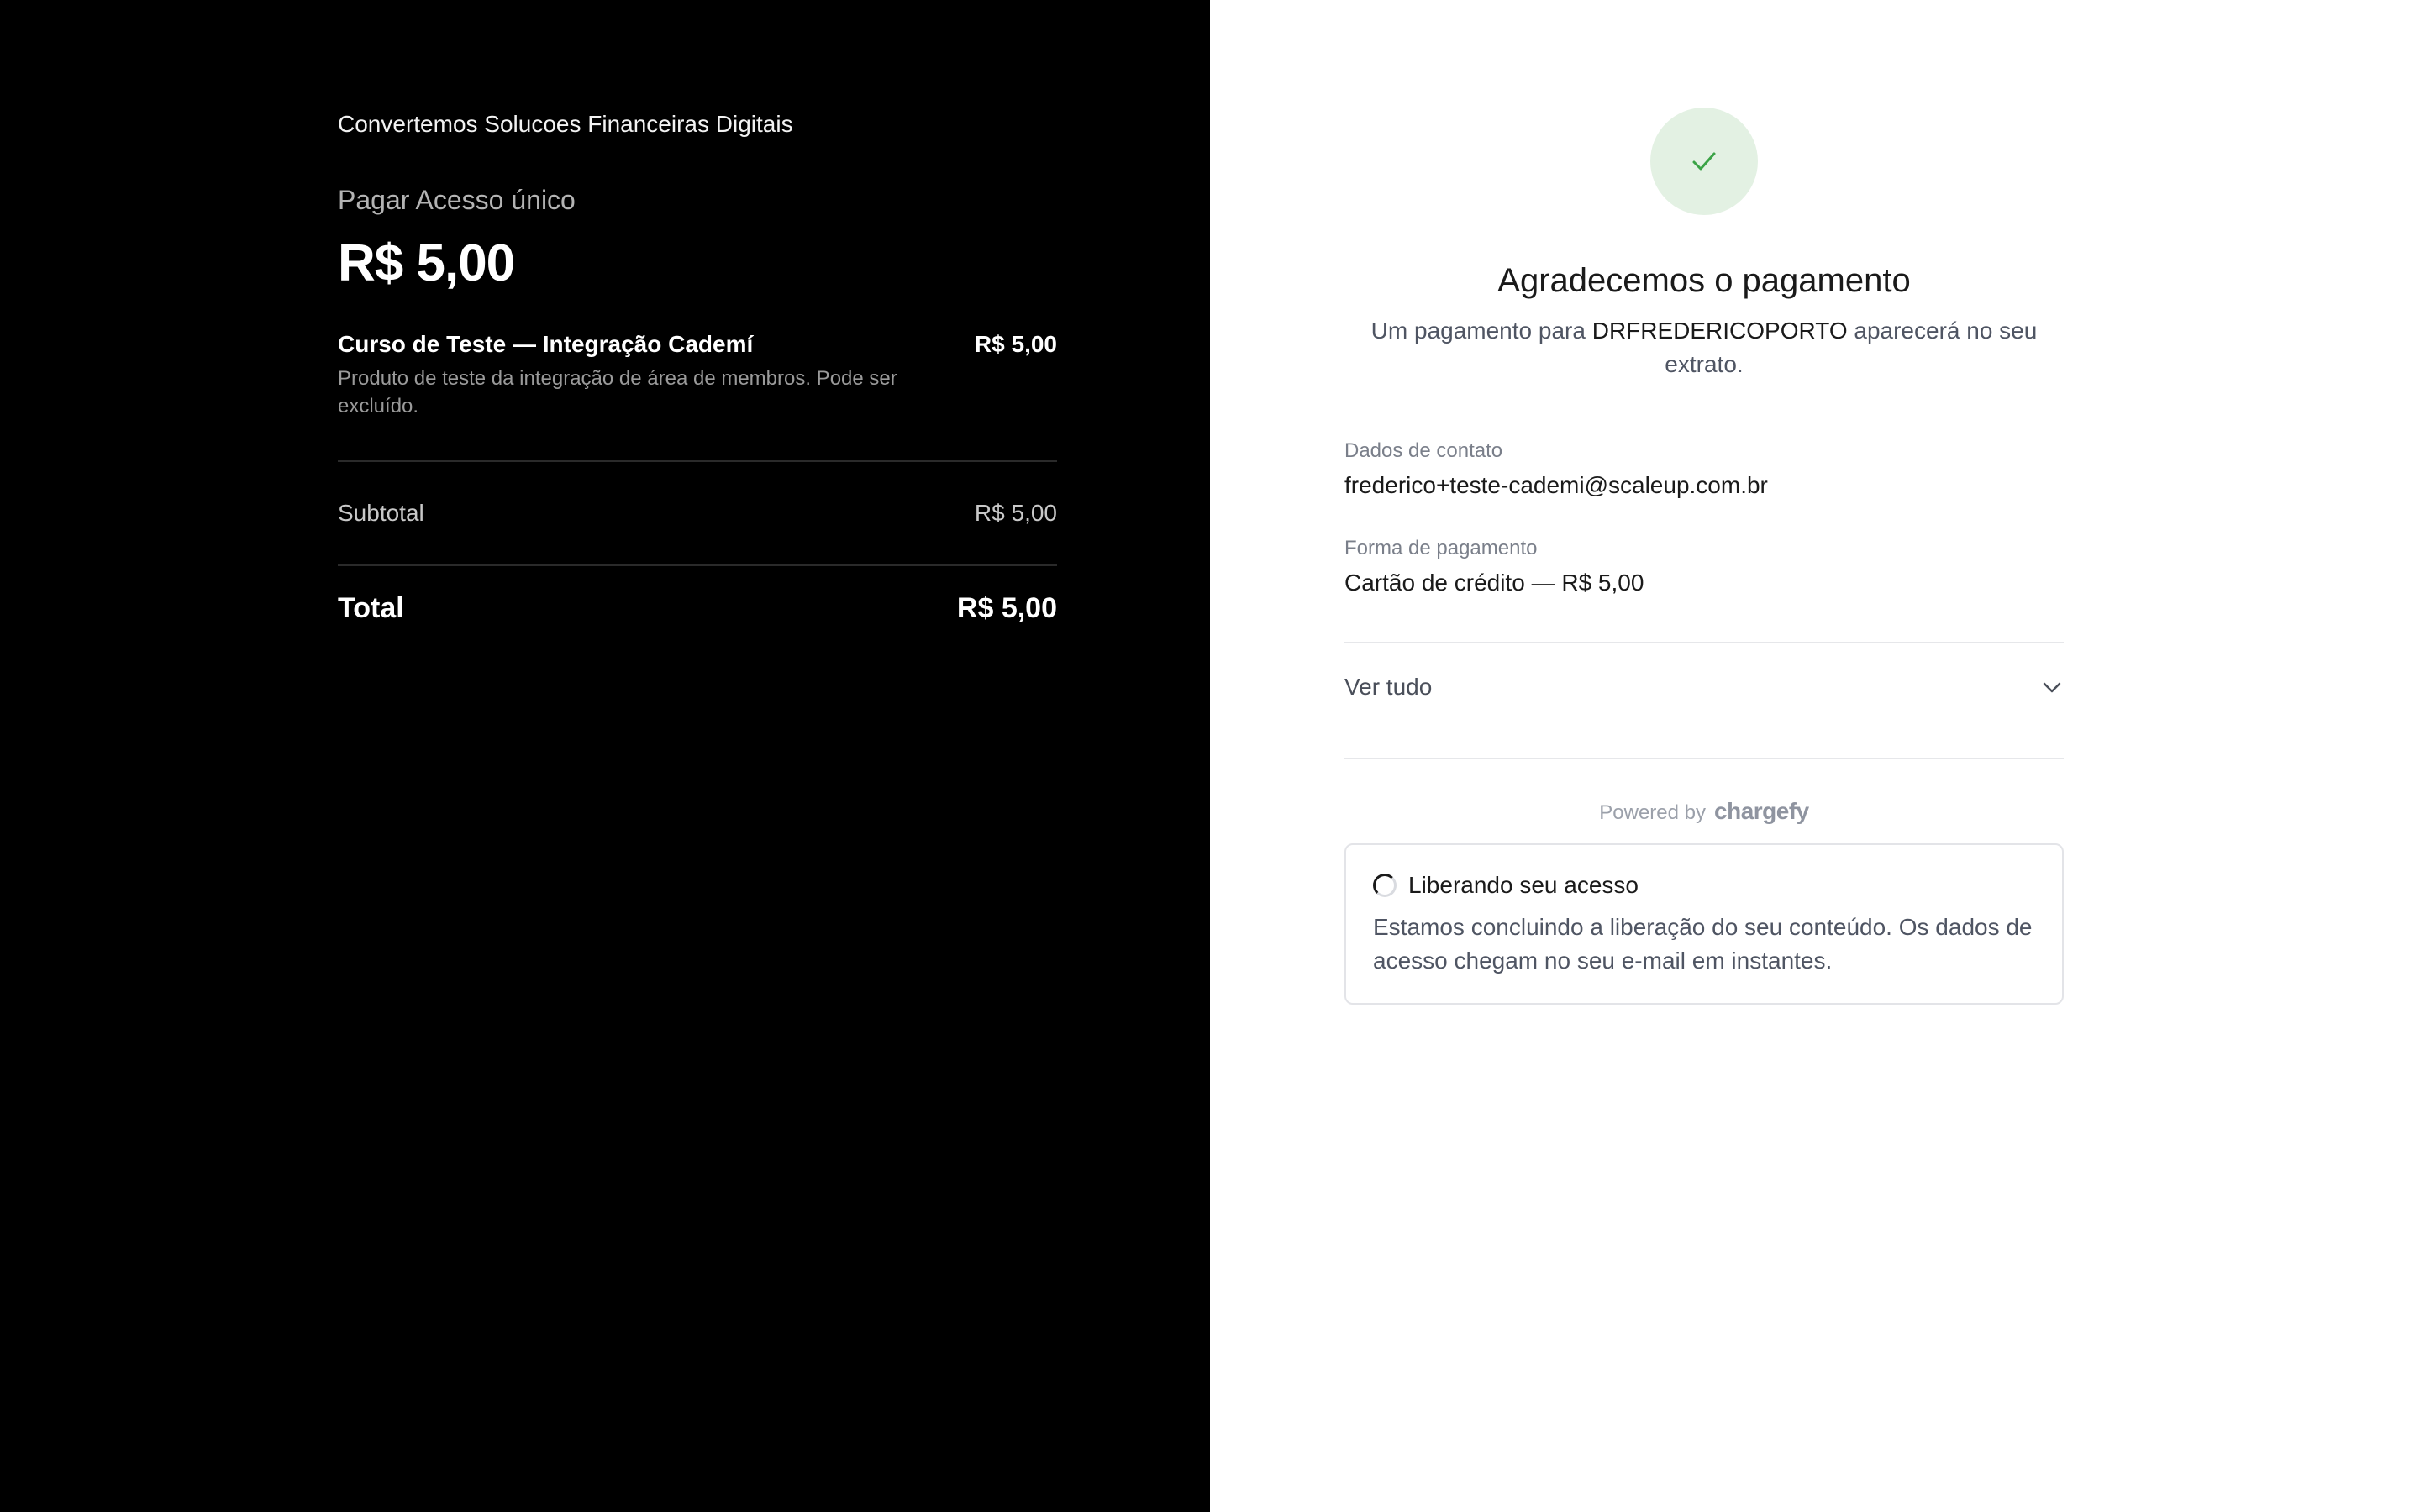  Describe the element at coordinates (1494, 583) in the screenshot. I see `payment-method: Cartão de crédito — R$ 5,00` at that location.